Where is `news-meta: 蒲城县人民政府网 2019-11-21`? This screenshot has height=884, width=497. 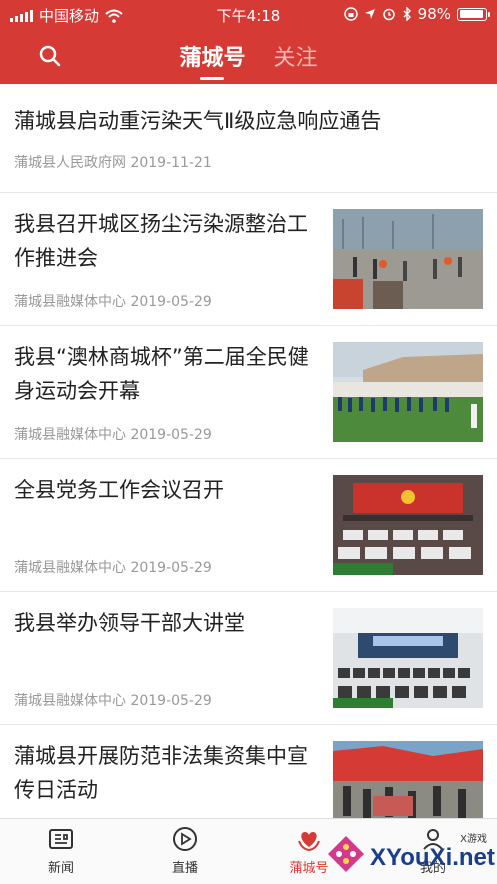
news-meta: 蒲城县人民政府网 2019-11-21 is located at coordinates (113, 162).